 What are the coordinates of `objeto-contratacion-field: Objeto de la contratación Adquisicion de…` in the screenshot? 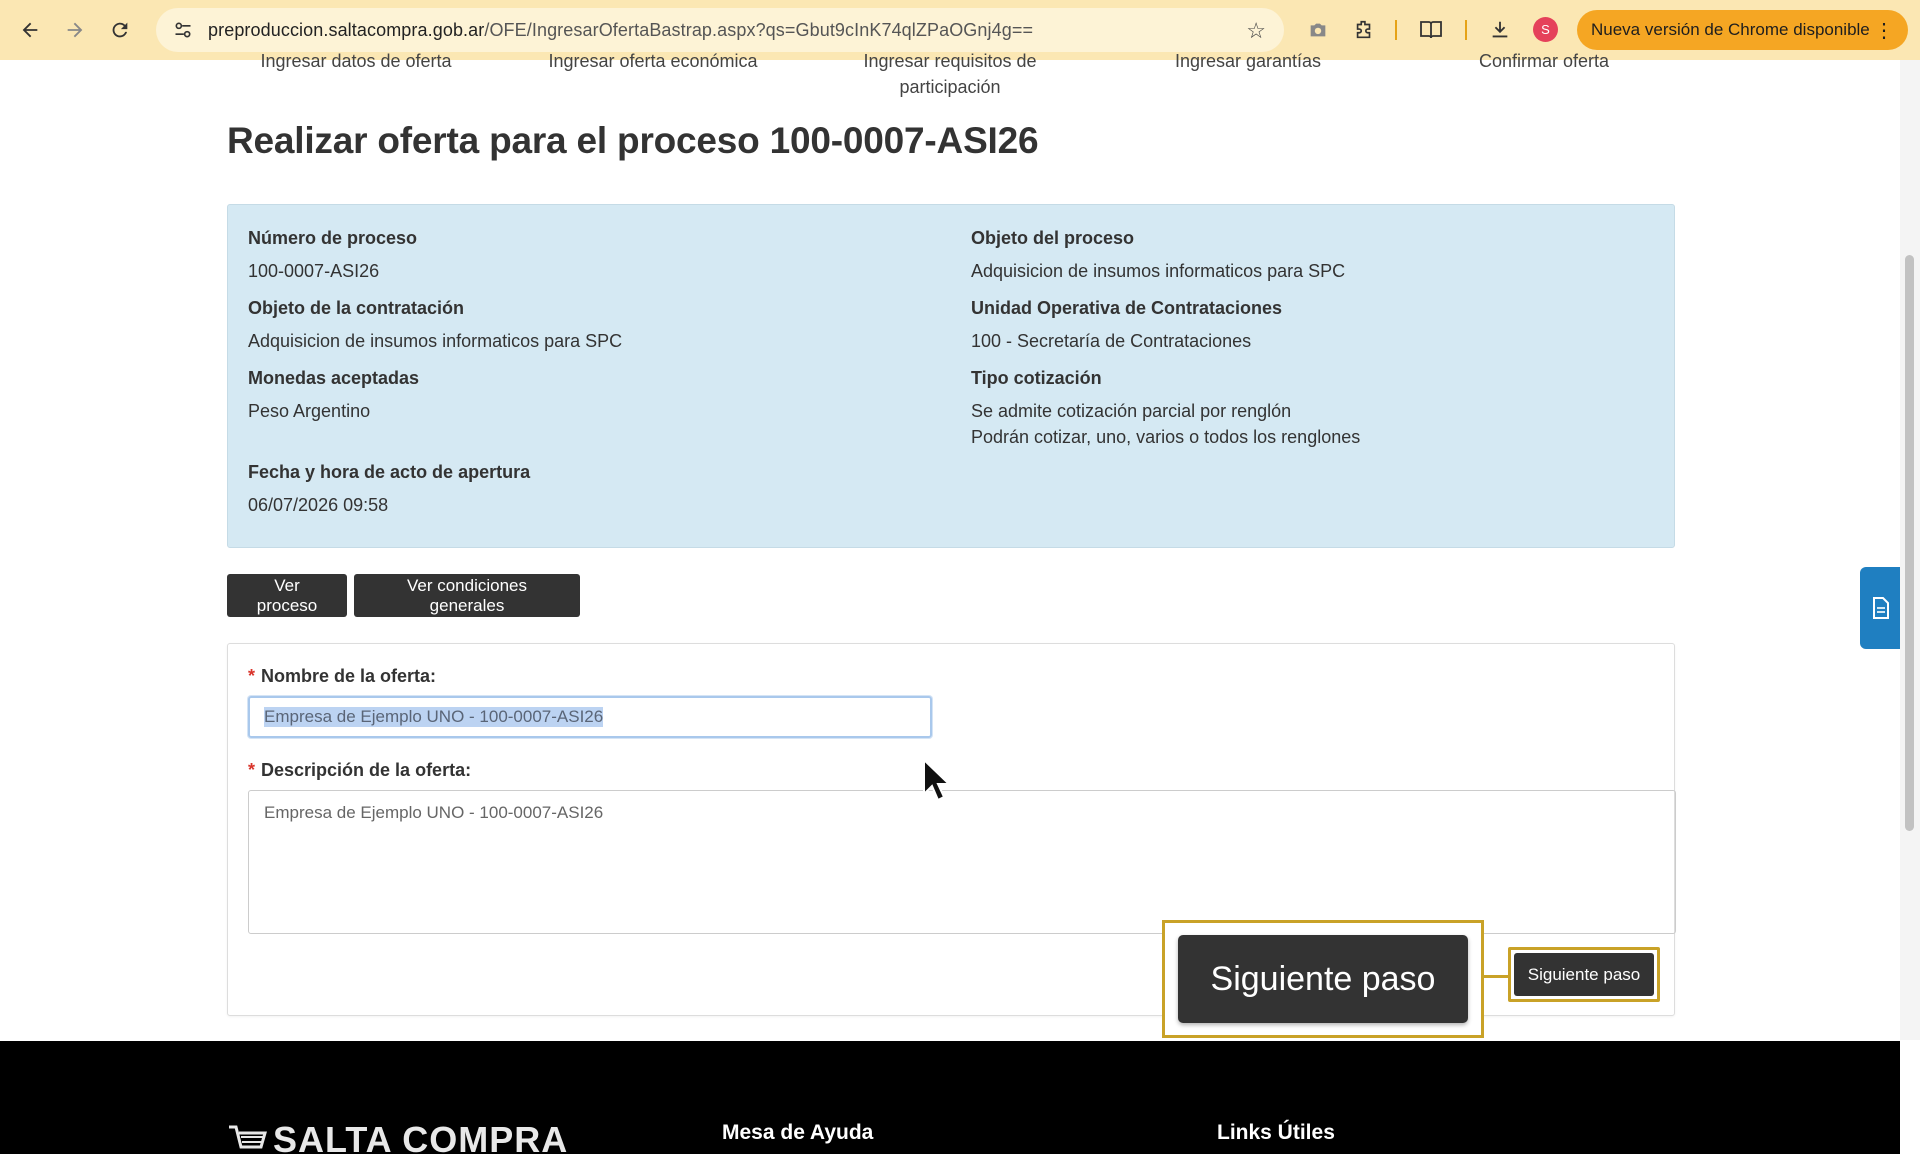 It's located at (435, 325).